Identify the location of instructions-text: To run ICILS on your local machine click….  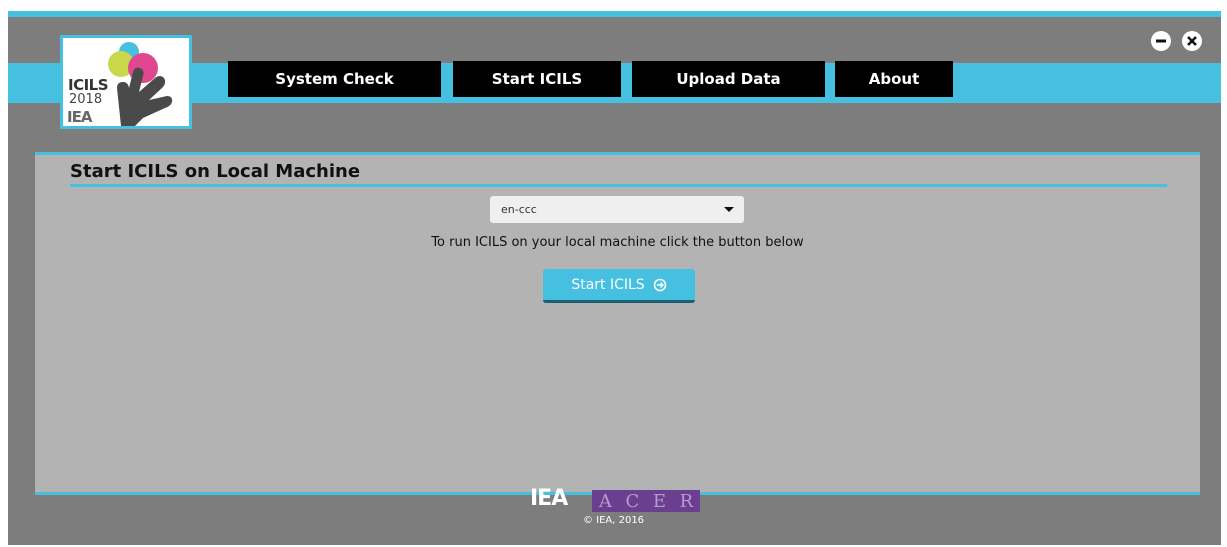
(617, 242).